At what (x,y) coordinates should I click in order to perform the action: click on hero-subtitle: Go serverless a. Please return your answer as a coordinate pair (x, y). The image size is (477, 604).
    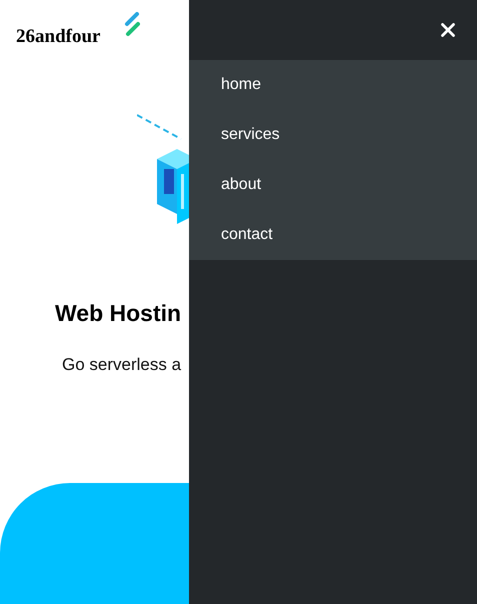
    Looking at the image, I should click on (122, 365).